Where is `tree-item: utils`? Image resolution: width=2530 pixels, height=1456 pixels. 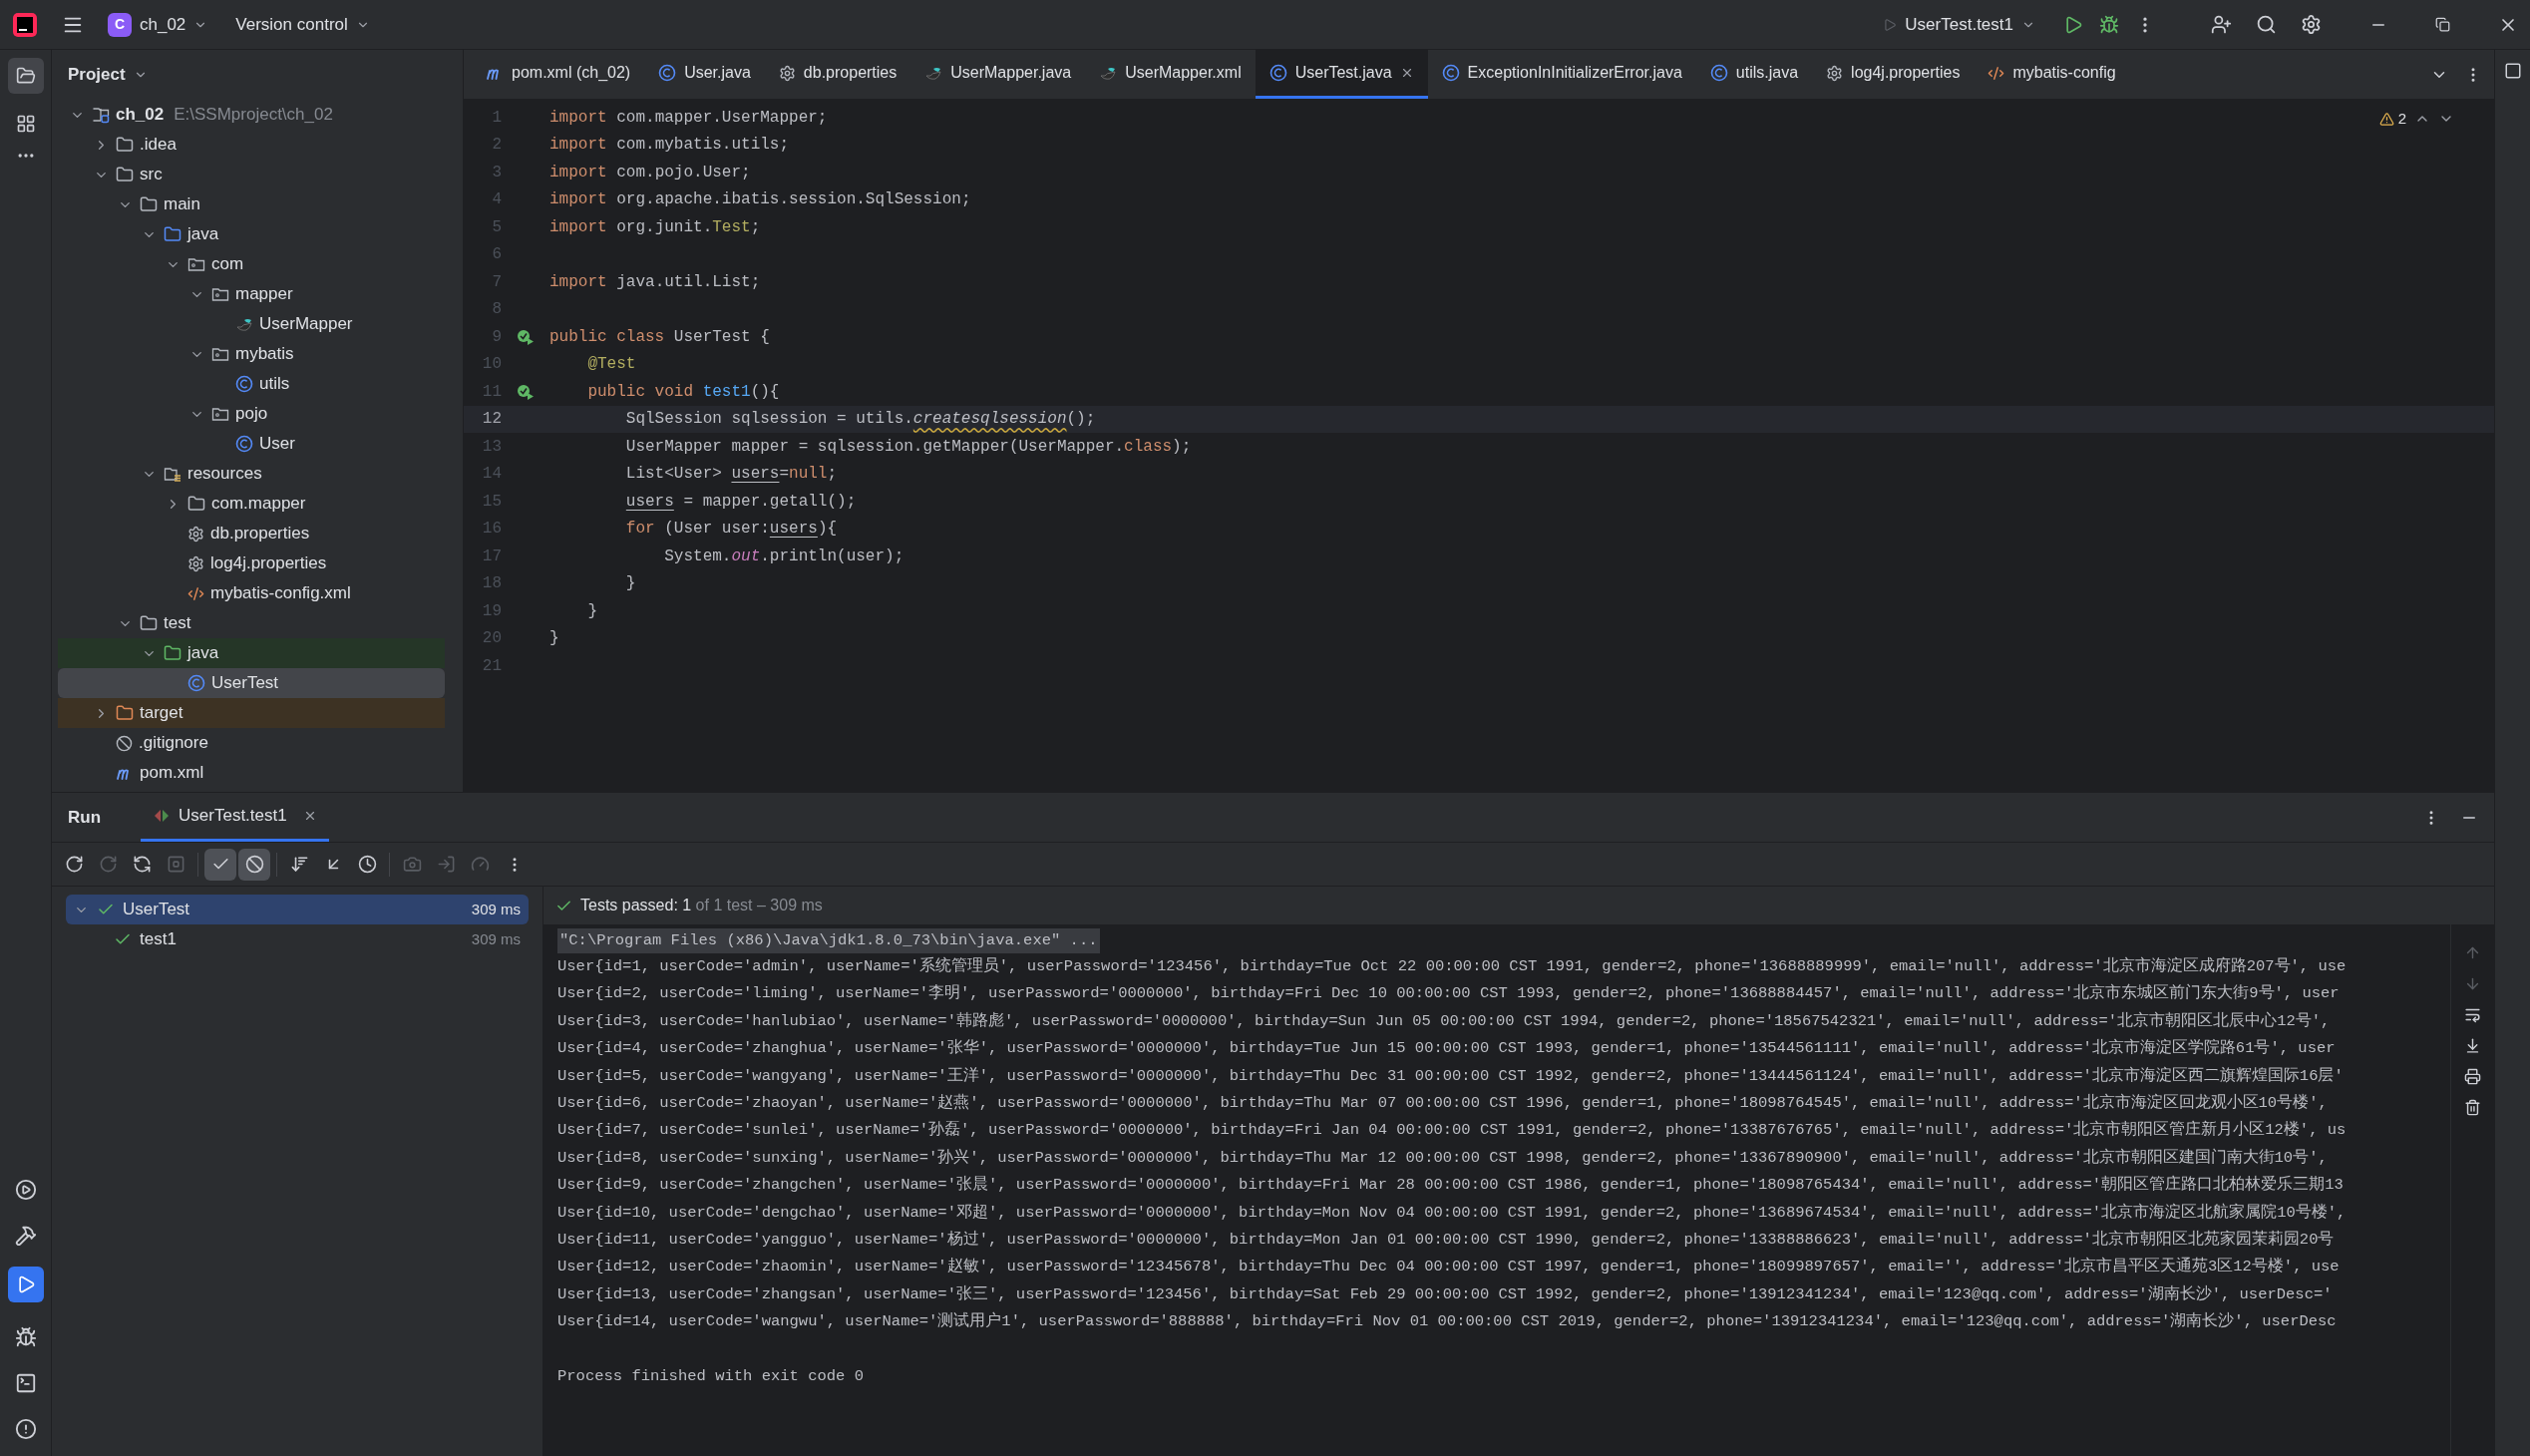
tree-item: utils is located at coordinates (251, 384).